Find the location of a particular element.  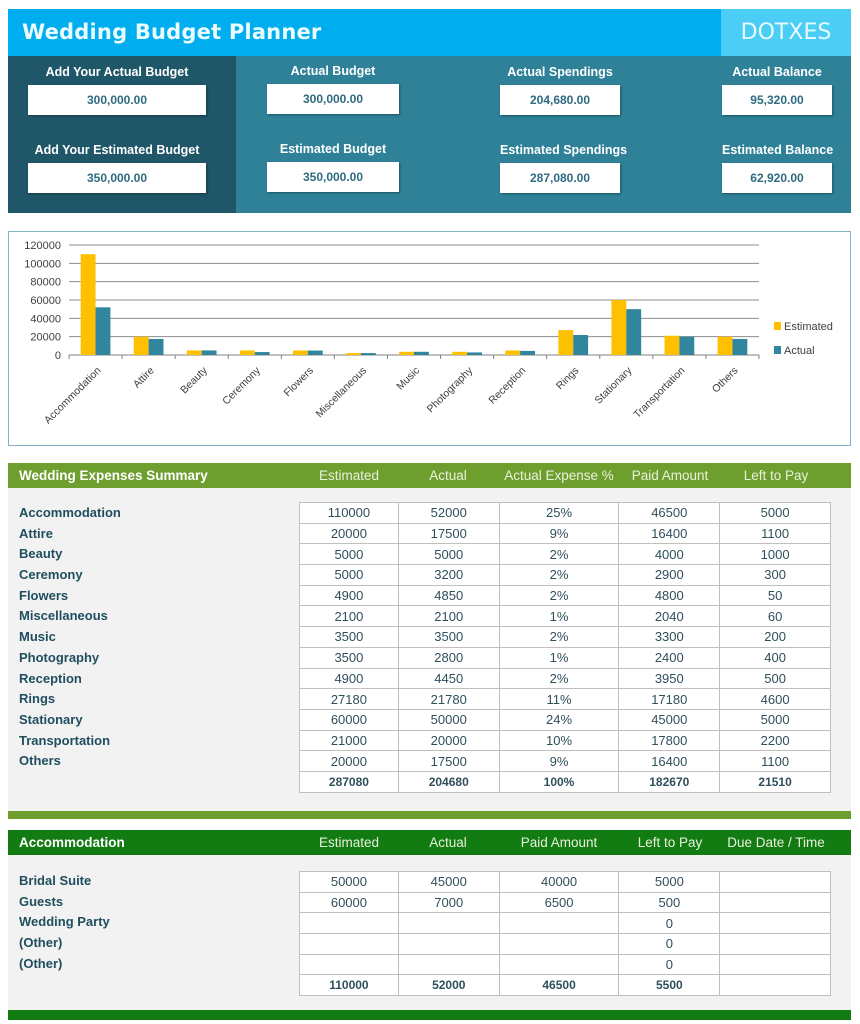

table-cell: 2900 is located at coordinates (669, 575).